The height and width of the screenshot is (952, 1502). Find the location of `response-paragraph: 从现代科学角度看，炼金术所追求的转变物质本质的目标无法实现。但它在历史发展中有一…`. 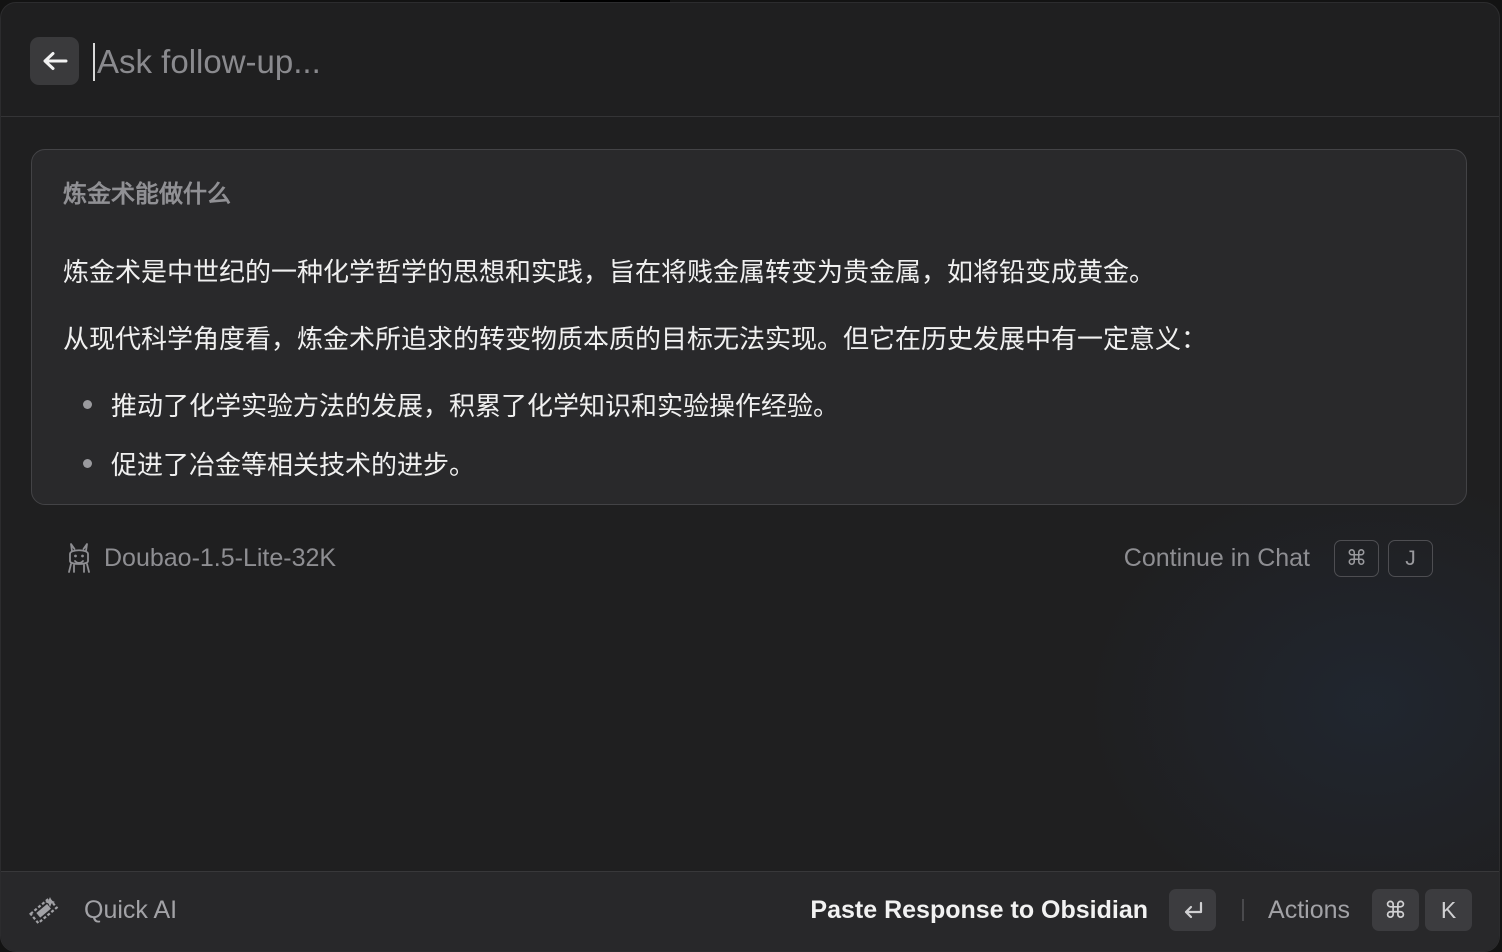

response-paragraph: 从现代科学角度看，炼金术所追求的转变物质本质的目标无法实现。但它在历史发展中有一… is located at coordinates (635, 340).